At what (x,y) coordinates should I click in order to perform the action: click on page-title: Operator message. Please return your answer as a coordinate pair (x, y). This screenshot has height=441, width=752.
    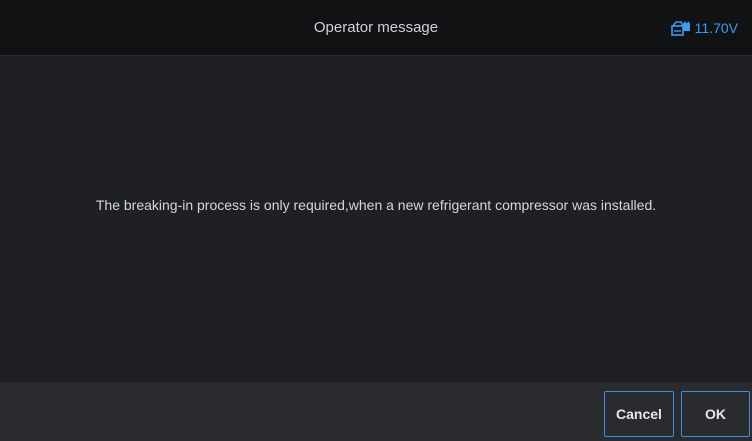
    Looking at the image, I should click on (376, 27).